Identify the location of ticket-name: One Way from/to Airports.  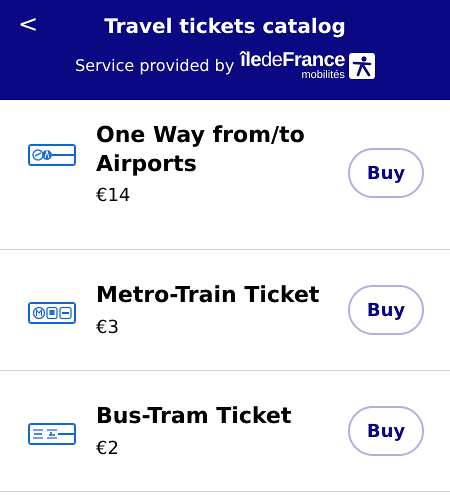
(201, 150).